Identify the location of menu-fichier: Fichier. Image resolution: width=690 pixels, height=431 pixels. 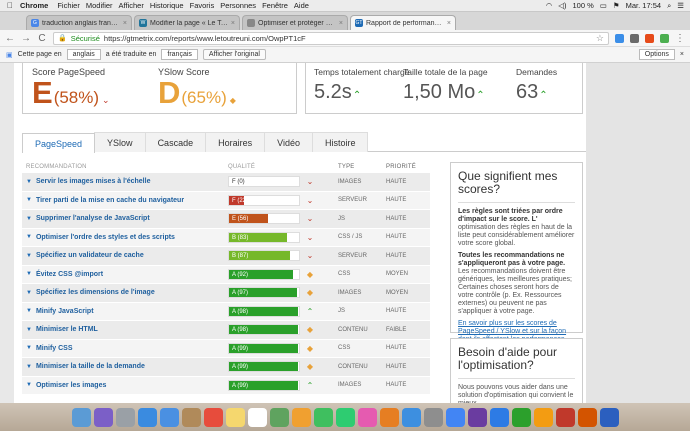
(71, 5).